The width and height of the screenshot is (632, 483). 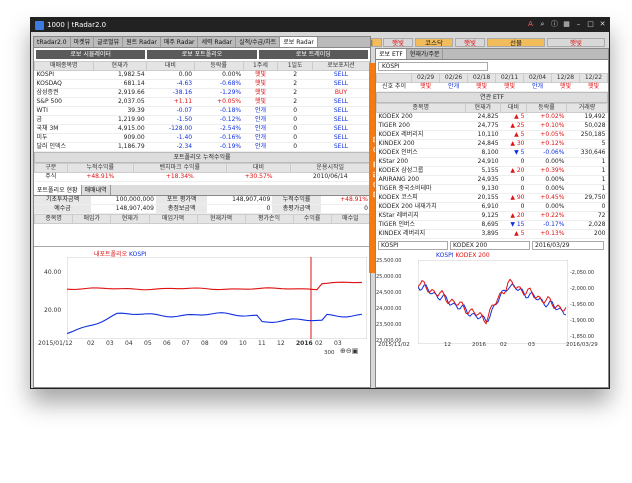 What do you see at coordinates (492, 171) in the screenshot?
I see `etf-row: KODEX 삼성그룹 5,155 ▲ 20 +0.39% 1` at bounding box center [492, 171].